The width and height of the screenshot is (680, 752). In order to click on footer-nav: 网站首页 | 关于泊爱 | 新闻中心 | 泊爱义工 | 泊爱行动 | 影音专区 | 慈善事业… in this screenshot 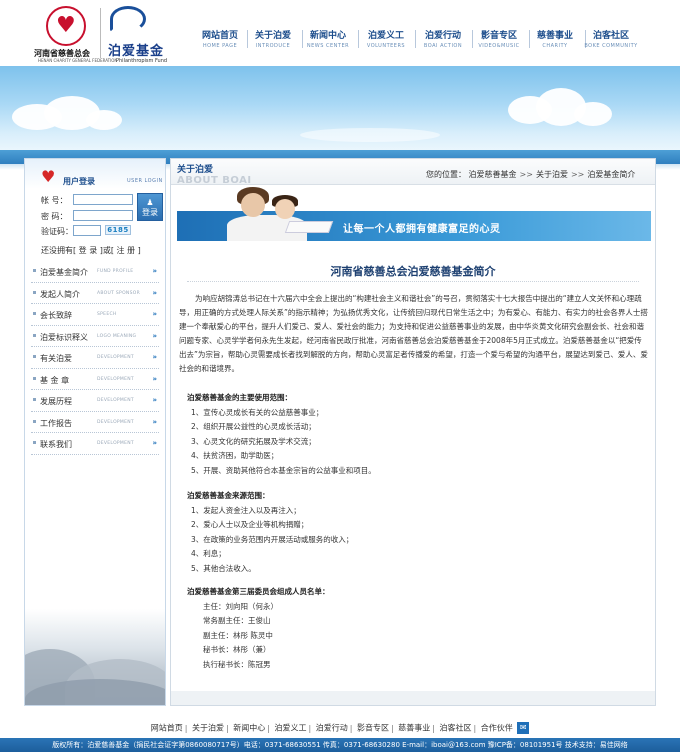, I will do `click(340, 729)`.